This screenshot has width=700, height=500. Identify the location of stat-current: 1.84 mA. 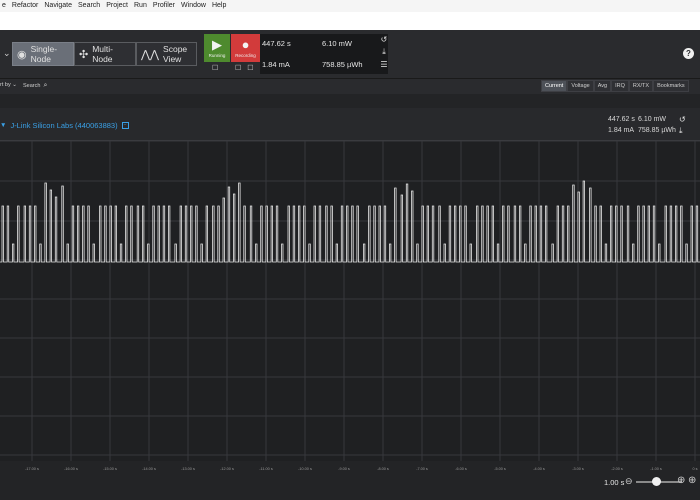
(276, 64).